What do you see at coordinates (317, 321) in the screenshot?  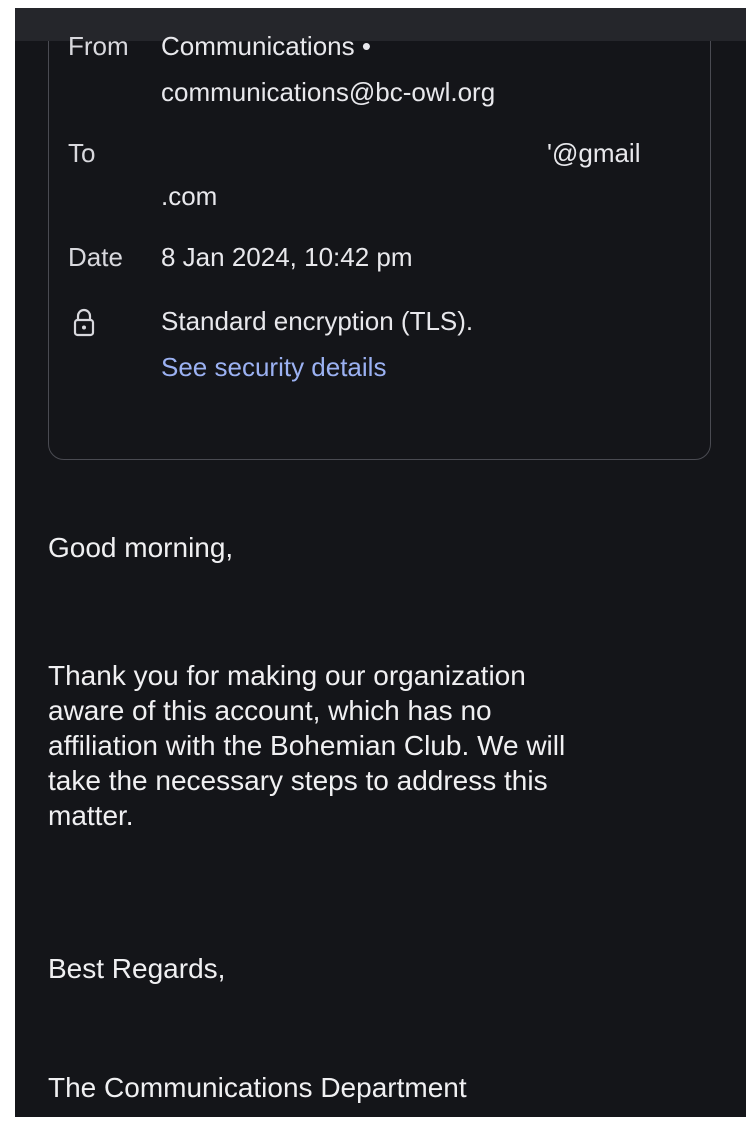 I see `encryption-status: Standard encryption (TLS).` at bounding box center [317, 321].